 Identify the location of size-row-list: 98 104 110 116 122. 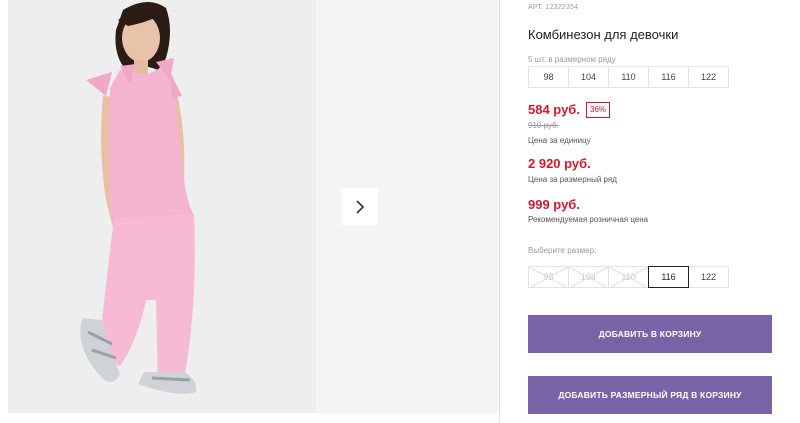
(628, 77).